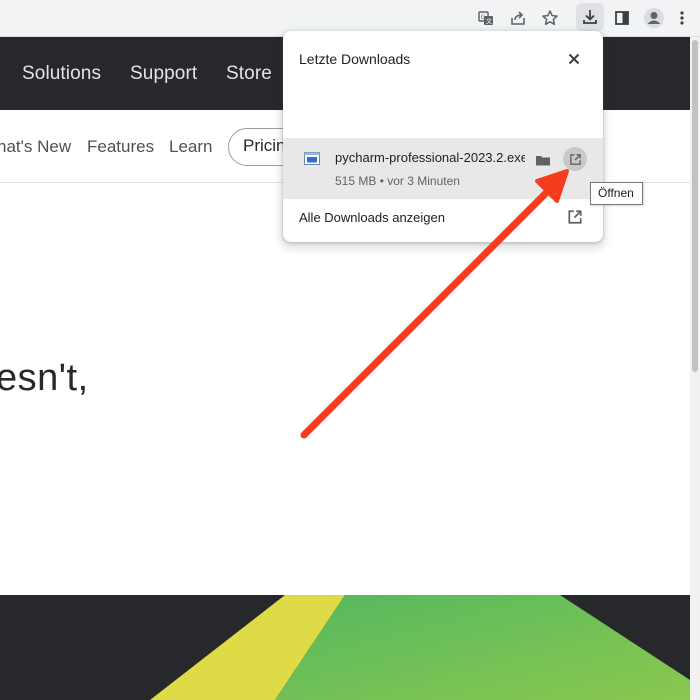 Image resolution: width=700 pixels, height=700 pixels. I want to click on sub-nav-whats-new: hat's New, so click(35, 147).